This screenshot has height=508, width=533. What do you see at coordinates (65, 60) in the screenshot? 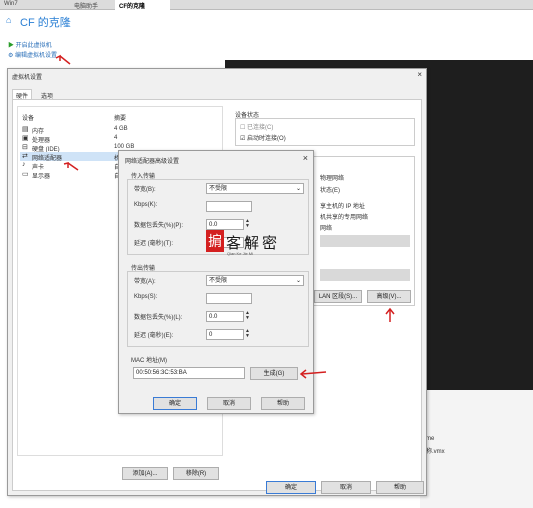
I see `arrow-edit-settings` at bounding box center [65, 60].